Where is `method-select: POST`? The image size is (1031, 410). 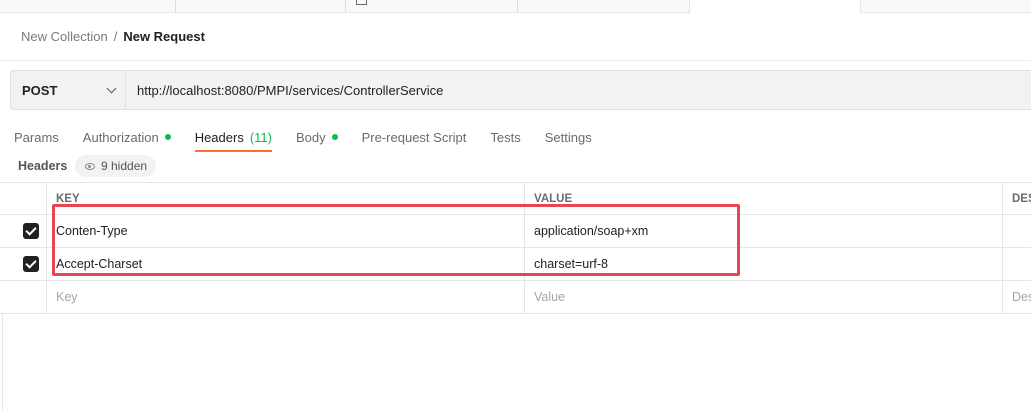 method-select: POST is located at coordinates (68, 90).